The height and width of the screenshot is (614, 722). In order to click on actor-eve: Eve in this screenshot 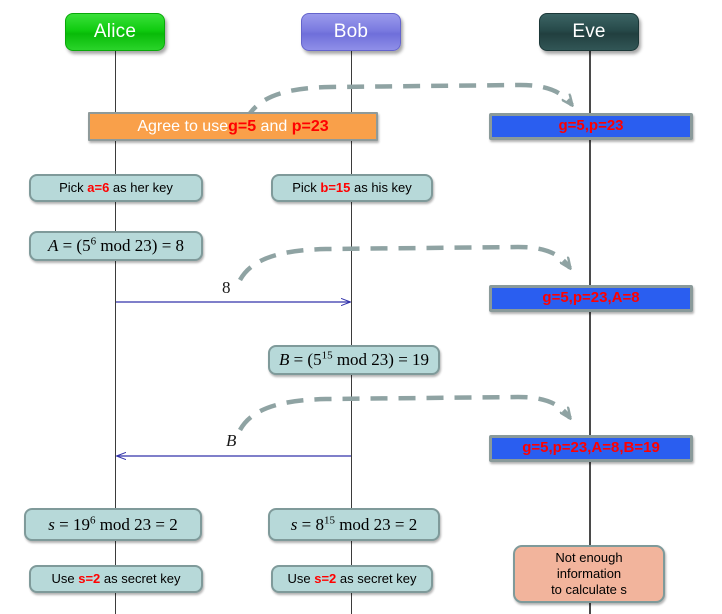, I will do `click(589, 32)`.